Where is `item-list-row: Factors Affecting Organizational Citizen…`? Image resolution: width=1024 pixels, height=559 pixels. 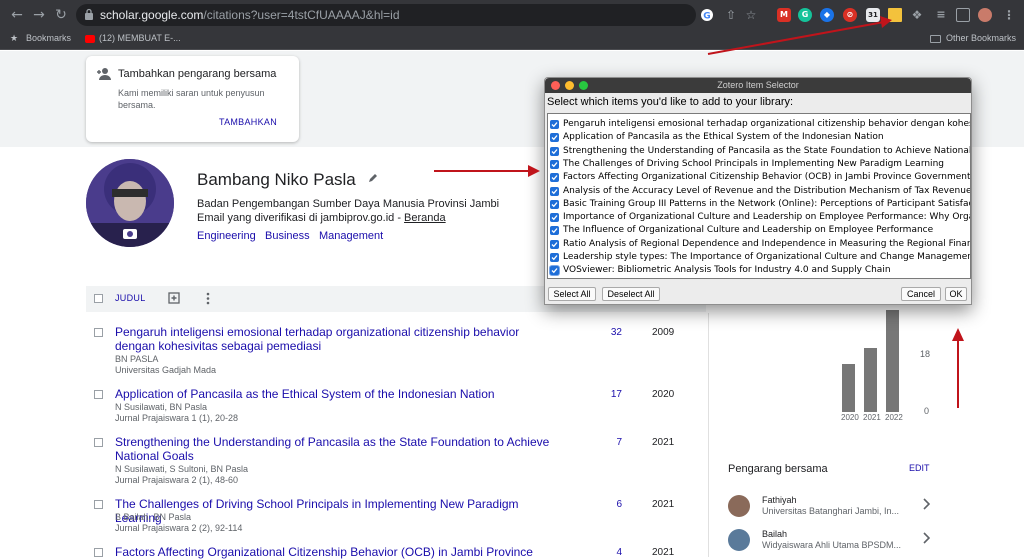 item-list-row: Factors Affecting Organizational Citizen… is located at coordinates (760, 177).